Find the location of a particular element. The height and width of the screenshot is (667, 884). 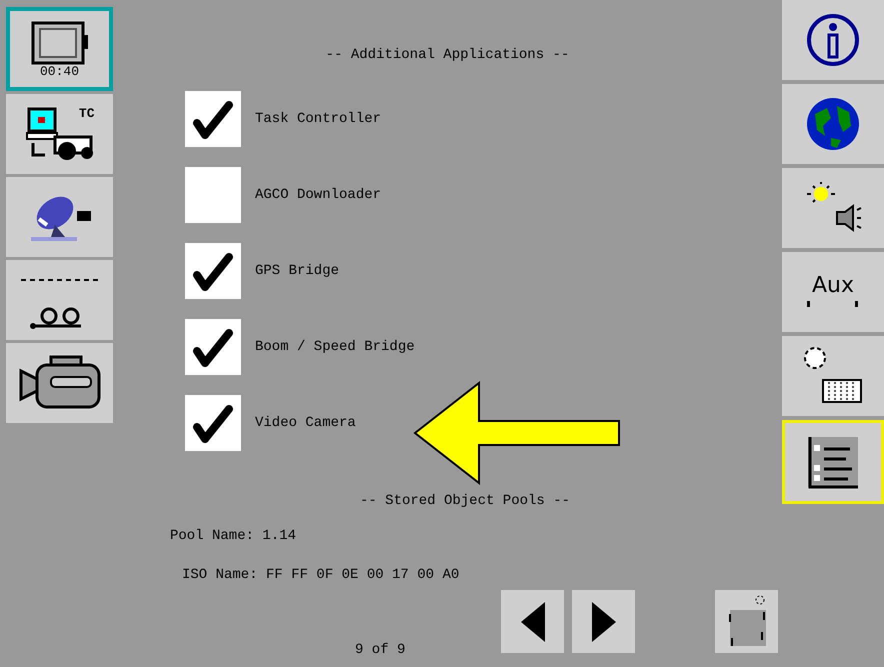

application-label: Task Controller is located at coordinates (318, 119).